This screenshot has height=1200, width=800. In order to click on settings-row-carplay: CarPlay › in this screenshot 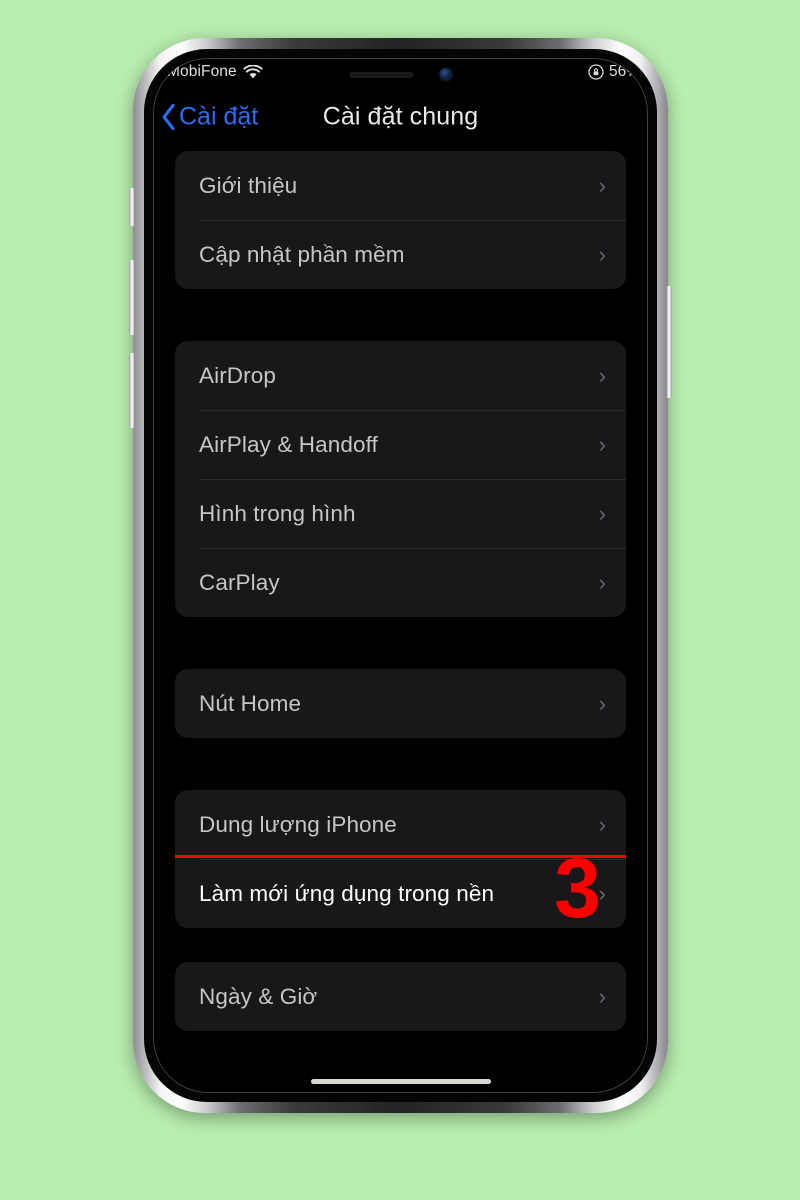, I will do `click(400, 582)`.